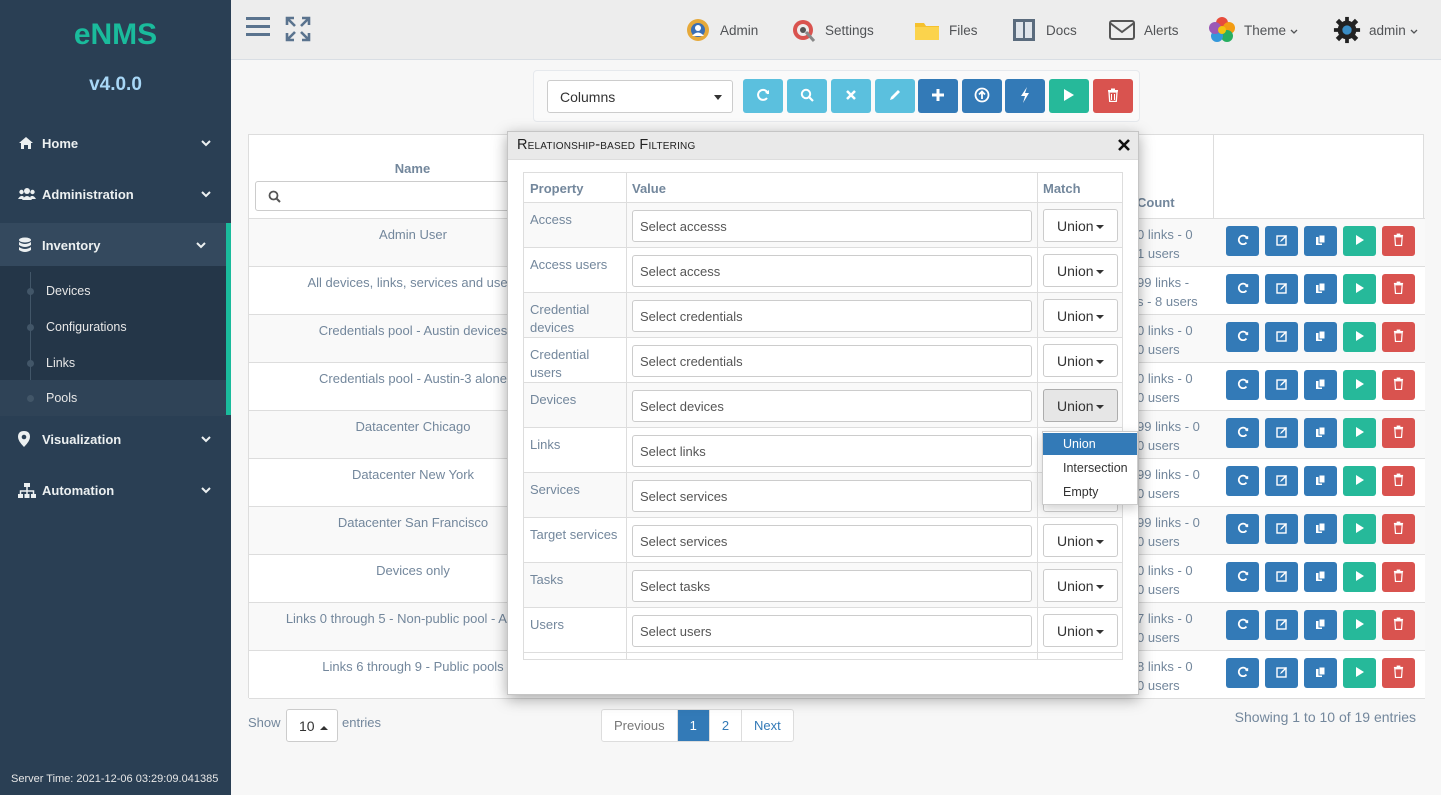 This screenshot has height=795, width=1441. What do you see at coordinates (807, 96) in the screenshot?
I see `search-button` at bounding box center [807, 96].